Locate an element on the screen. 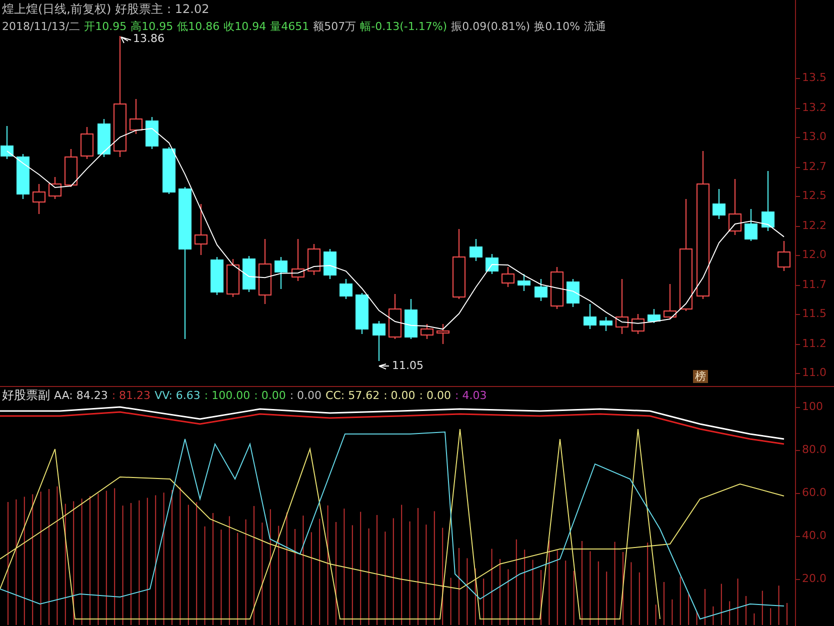 This screenshot has width=834, height=626. low-price-label: 11.05 is located at coordinates (408, 365).